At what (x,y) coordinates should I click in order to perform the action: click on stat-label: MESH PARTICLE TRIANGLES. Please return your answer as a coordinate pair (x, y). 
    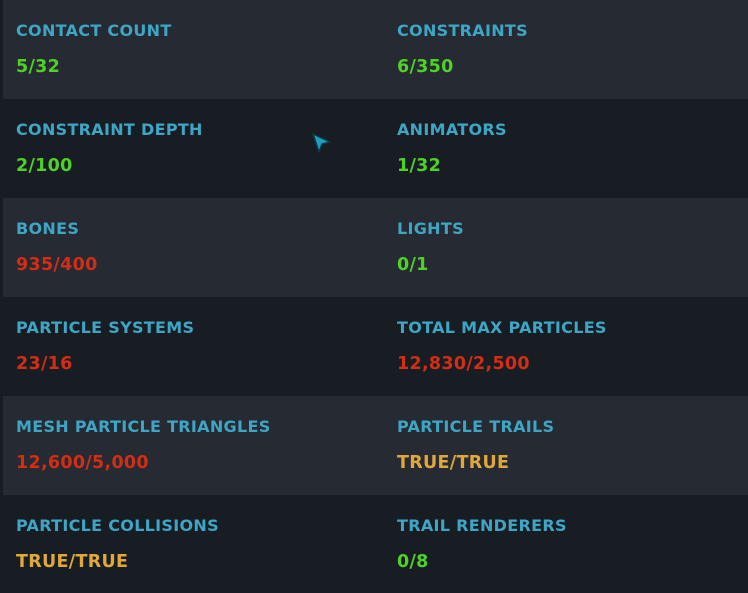
    Looking at the image, I should click on (143, 426).